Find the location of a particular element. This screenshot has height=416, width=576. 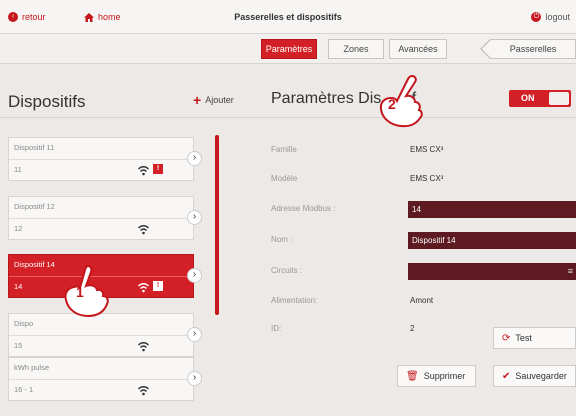

toggle-knob is located at coordinates (559, 98).